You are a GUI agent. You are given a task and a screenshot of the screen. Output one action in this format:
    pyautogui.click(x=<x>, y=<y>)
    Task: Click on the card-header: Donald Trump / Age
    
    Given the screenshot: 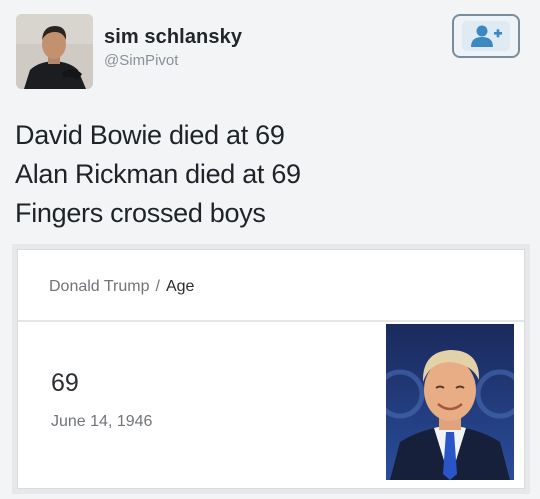 What is the action you would take?
    pyautogui.click(x=271, y=286)
    